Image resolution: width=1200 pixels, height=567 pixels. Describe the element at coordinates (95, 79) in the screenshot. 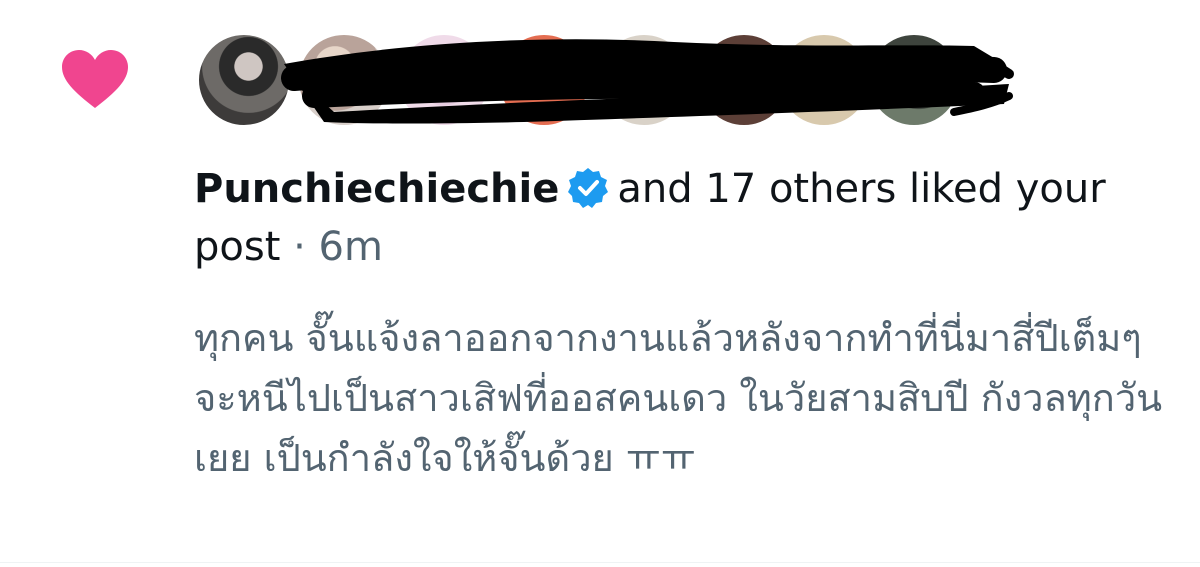

I see `heart-icon` at that location.